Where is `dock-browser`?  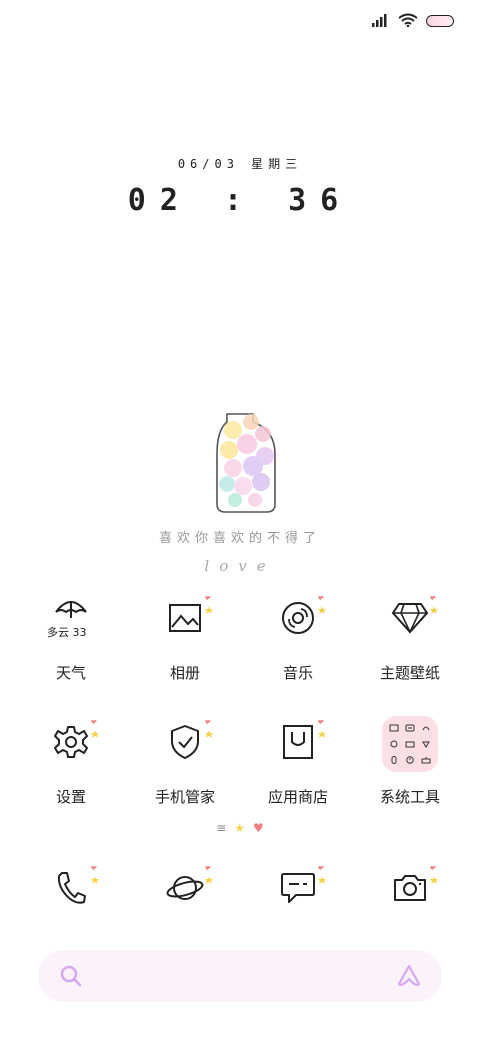
dock-browser is located at coordinates (185, 890).